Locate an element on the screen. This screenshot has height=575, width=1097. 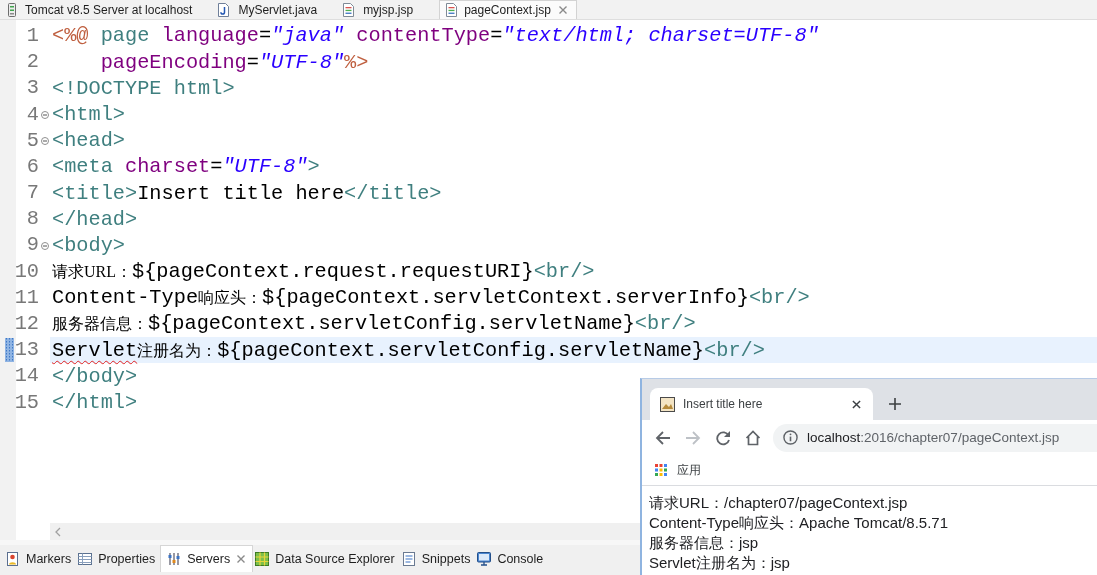
code-line: pageEncoding="UTF-8"%> is located at coordinates (234, 62).